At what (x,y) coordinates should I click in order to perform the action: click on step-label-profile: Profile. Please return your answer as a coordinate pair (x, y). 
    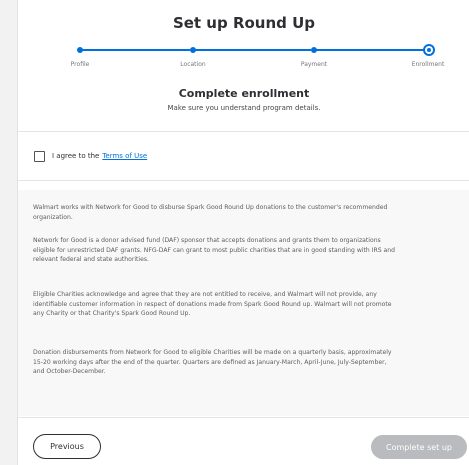
    Looking at the image, I should click on (80, 64).